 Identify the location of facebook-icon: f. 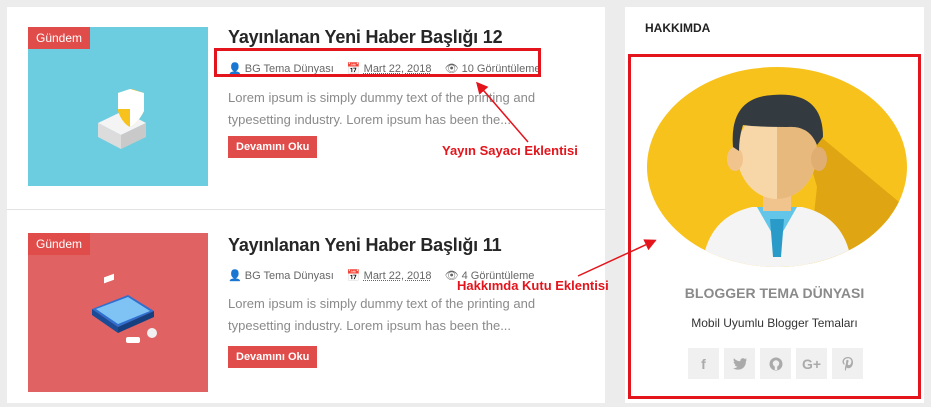
(703, 363).